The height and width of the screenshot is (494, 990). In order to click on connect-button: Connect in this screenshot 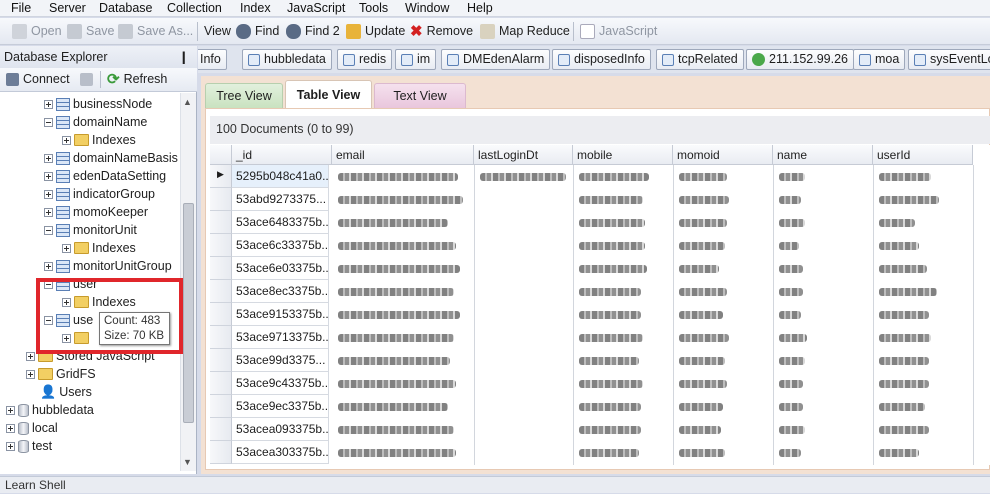, I will do `click(38, 79)`.